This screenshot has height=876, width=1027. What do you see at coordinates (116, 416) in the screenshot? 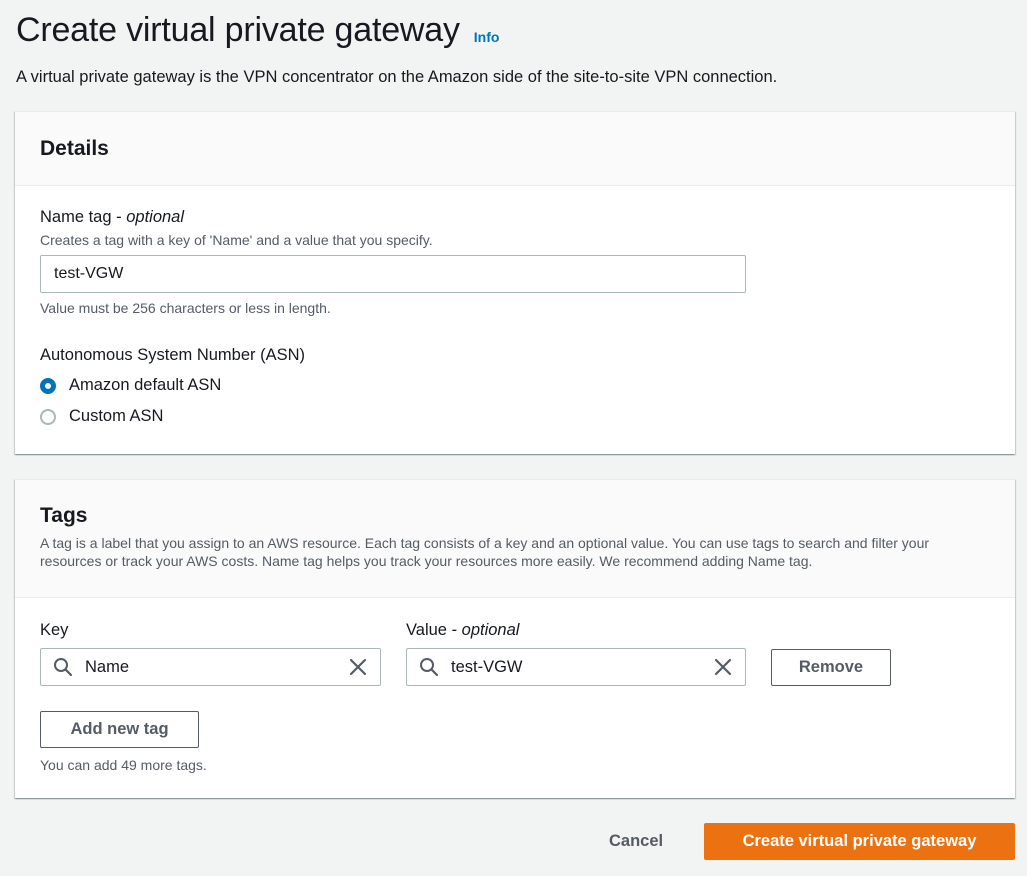
I see `radio-label: Custom ASN` at bounding box center [116, 416].